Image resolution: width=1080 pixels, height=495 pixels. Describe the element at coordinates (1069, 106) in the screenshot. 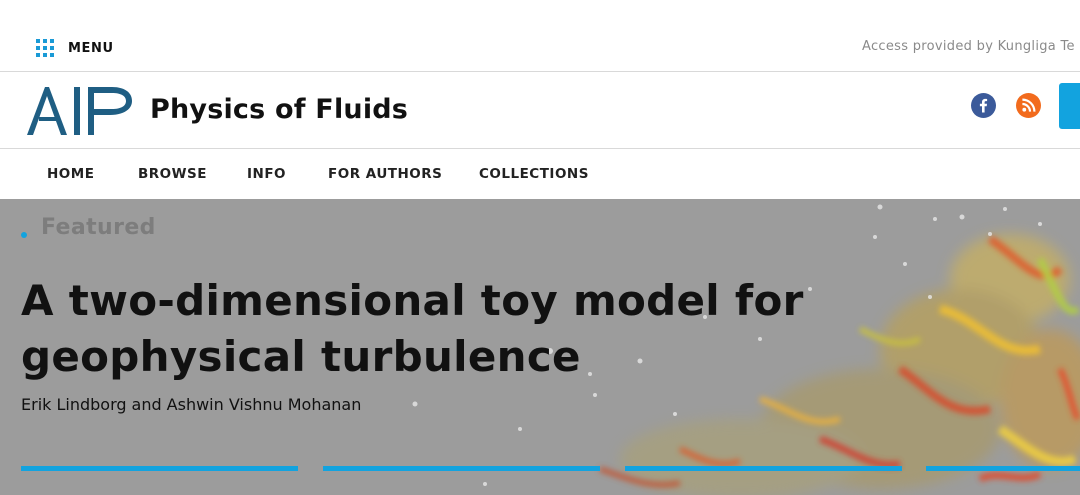

I see `header-action-button` at that location.